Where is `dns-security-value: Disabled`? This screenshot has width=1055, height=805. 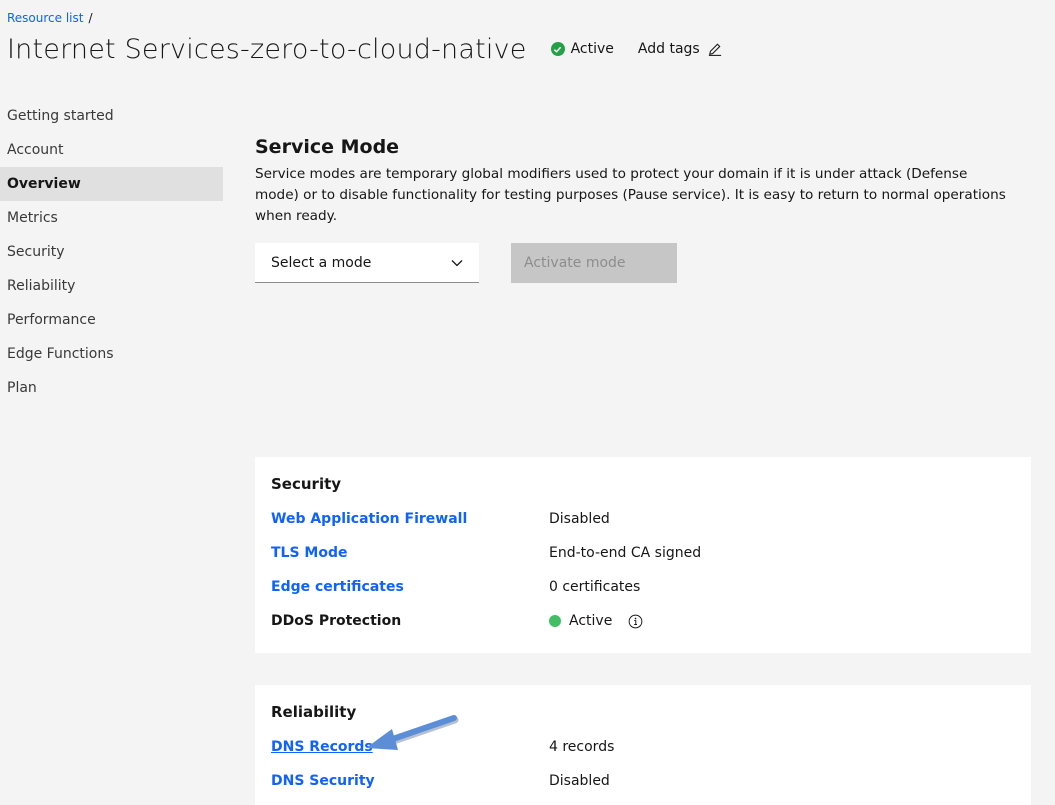 dns-security-value: Disabled is located at coordinates (579, 781).